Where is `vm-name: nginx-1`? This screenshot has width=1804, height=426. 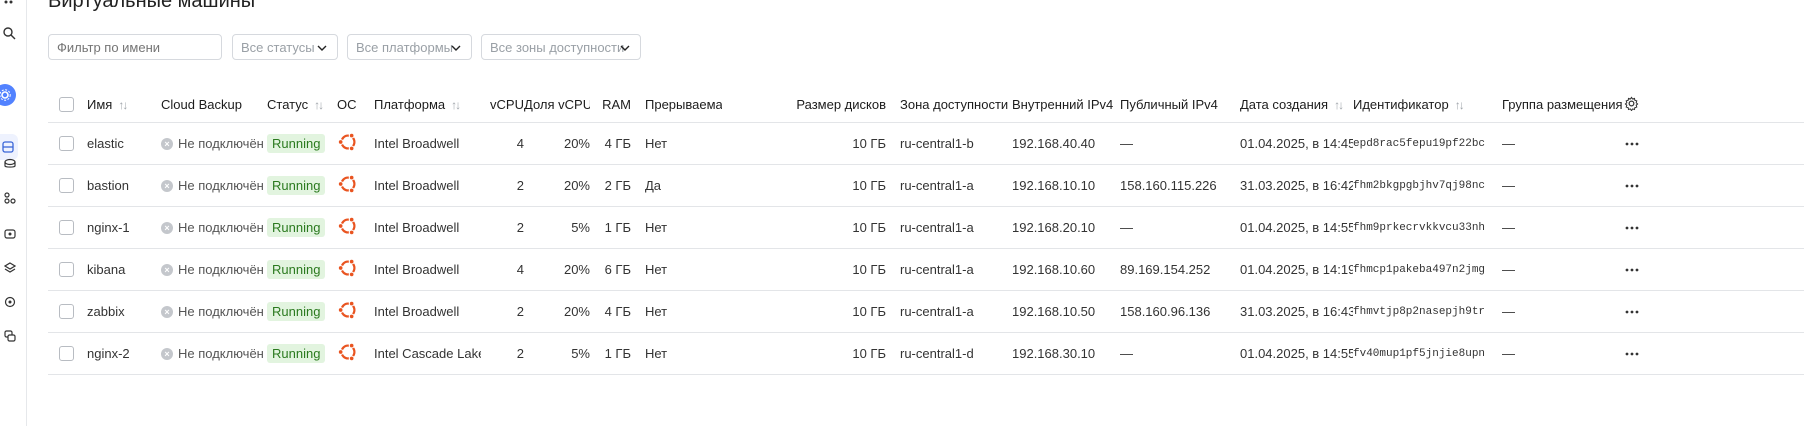
vm-name: nginx-1 is located at coordinates (124, 227).